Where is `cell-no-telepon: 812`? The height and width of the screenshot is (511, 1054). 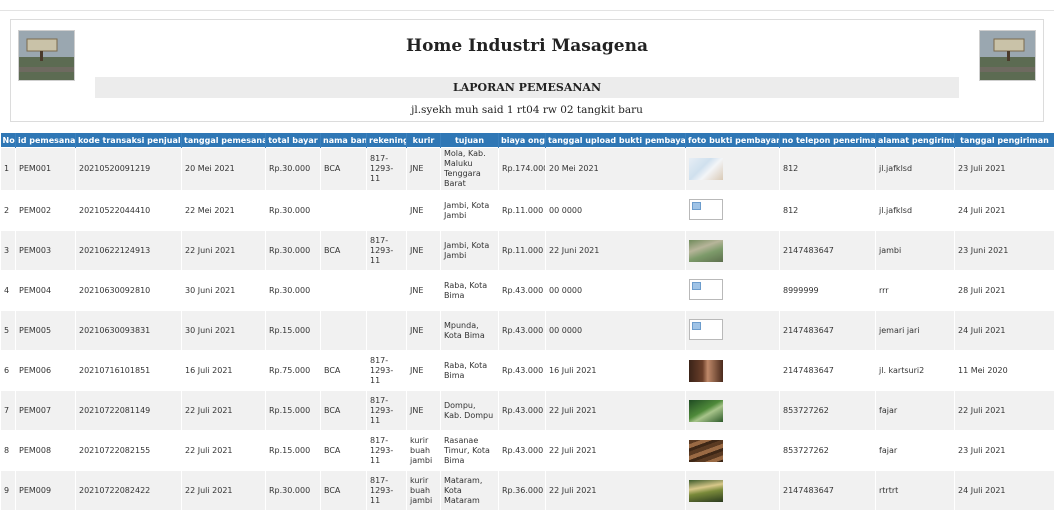
cell-no-telepon: 812 is located at coordinates (828, 211).